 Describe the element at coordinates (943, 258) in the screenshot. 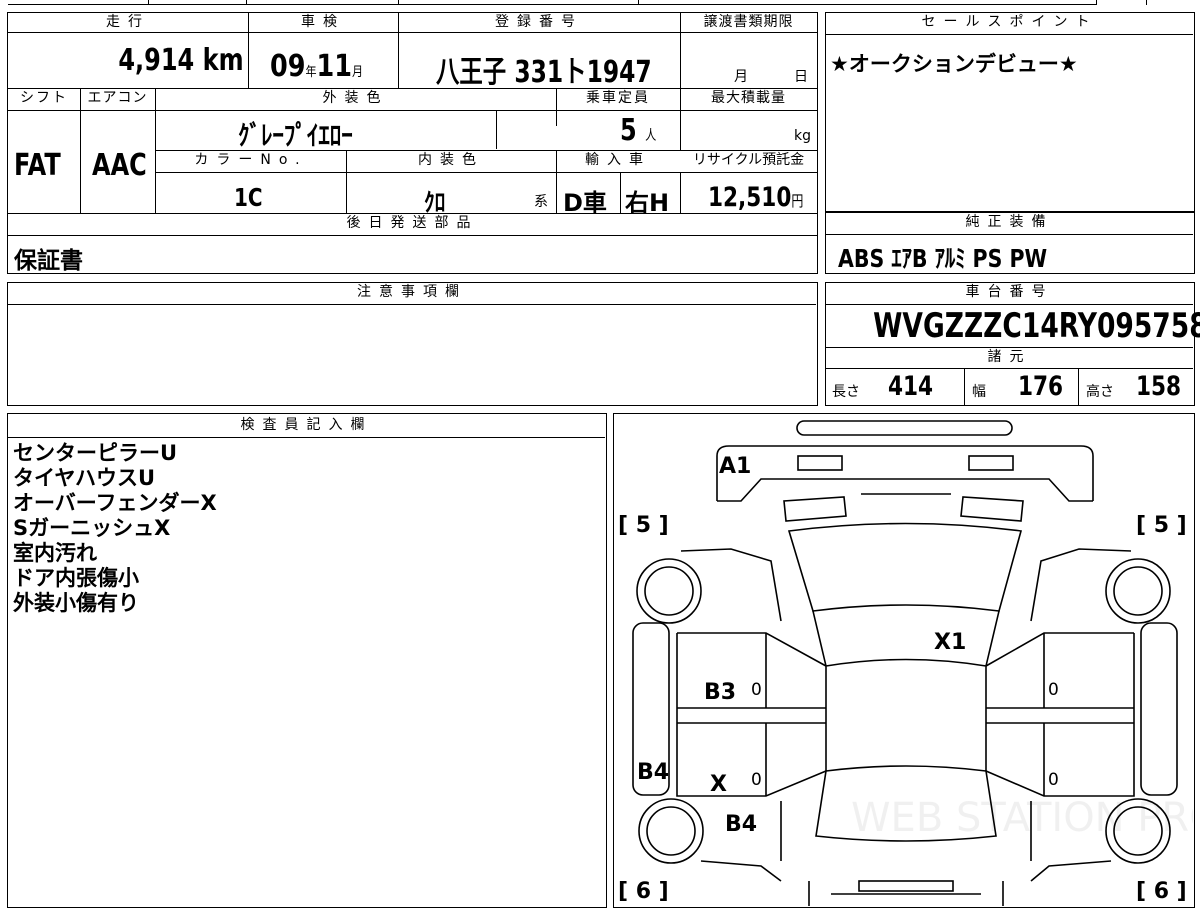

I see `genuine-equipment-text: ABS ｴｱB ｱﾙﾐ PS PW` at that location.